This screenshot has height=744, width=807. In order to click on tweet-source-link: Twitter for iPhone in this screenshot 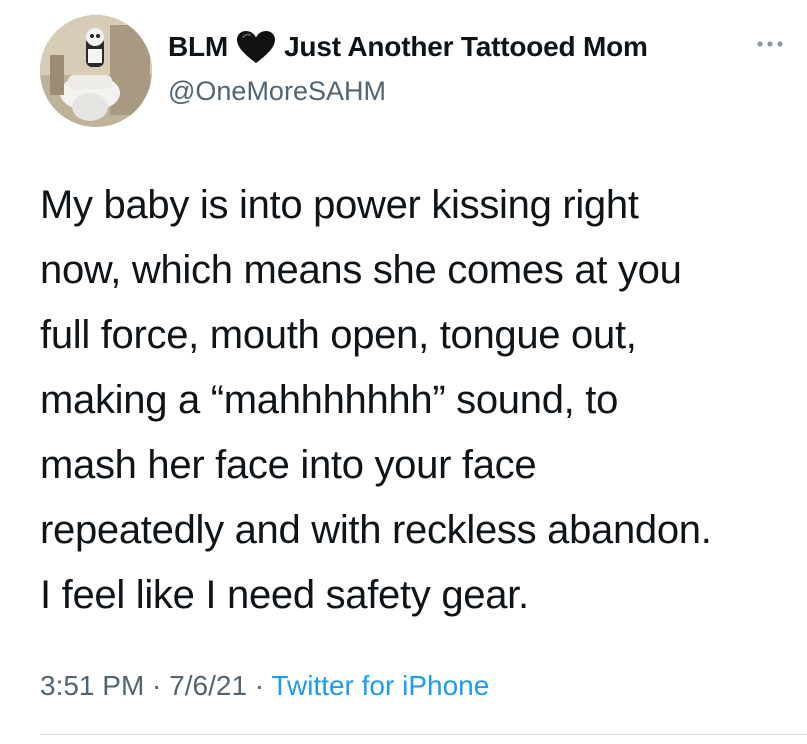, I will do `click(380, 685)`.